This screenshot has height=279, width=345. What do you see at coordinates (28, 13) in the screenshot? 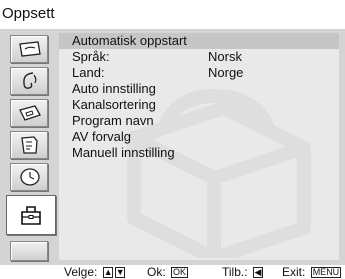
I see `page-title: Oppsett` at bounding box center [28, 13].